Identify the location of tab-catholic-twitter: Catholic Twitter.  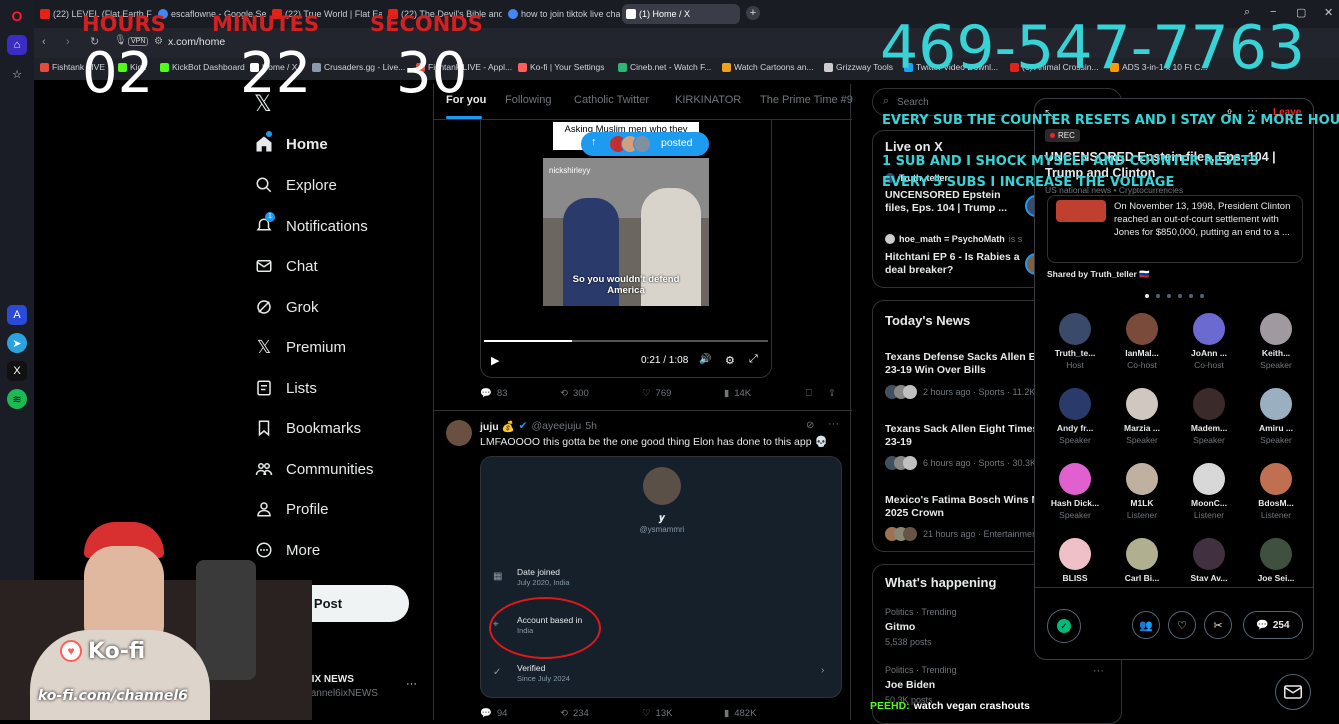
(611, 100).